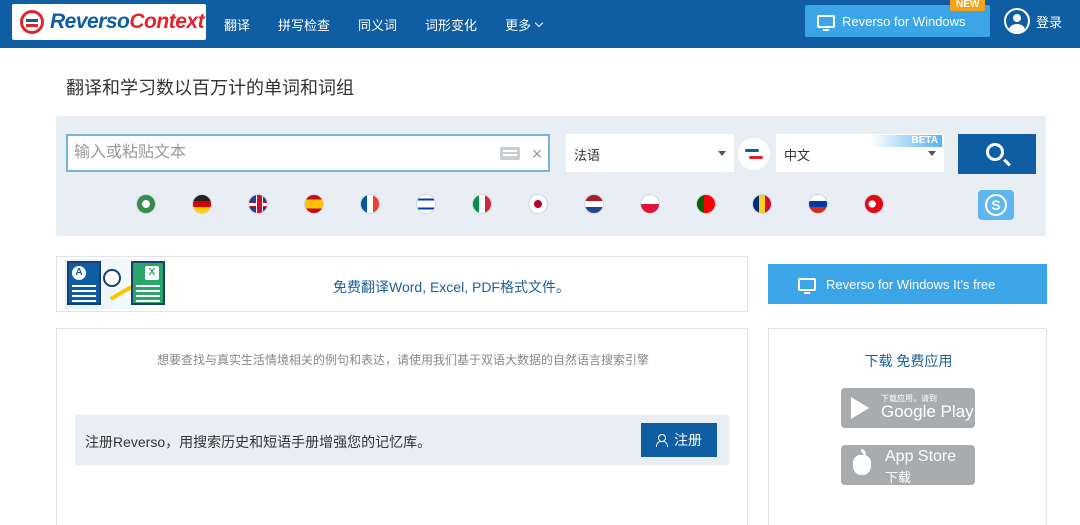 The image size is (1080, 525). What do you see at coordinates (482, 204) in the screenshot?
I see `flag-italian-icon` at bounding box center [482, 204].